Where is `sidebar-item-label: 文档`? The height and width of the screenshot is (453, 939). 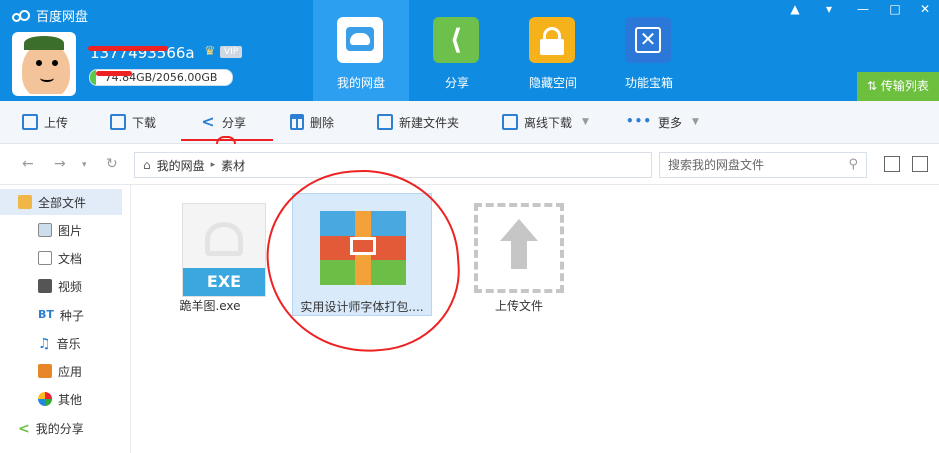 sidebar-item-label: 文档 is located at coordinates (70, 258).